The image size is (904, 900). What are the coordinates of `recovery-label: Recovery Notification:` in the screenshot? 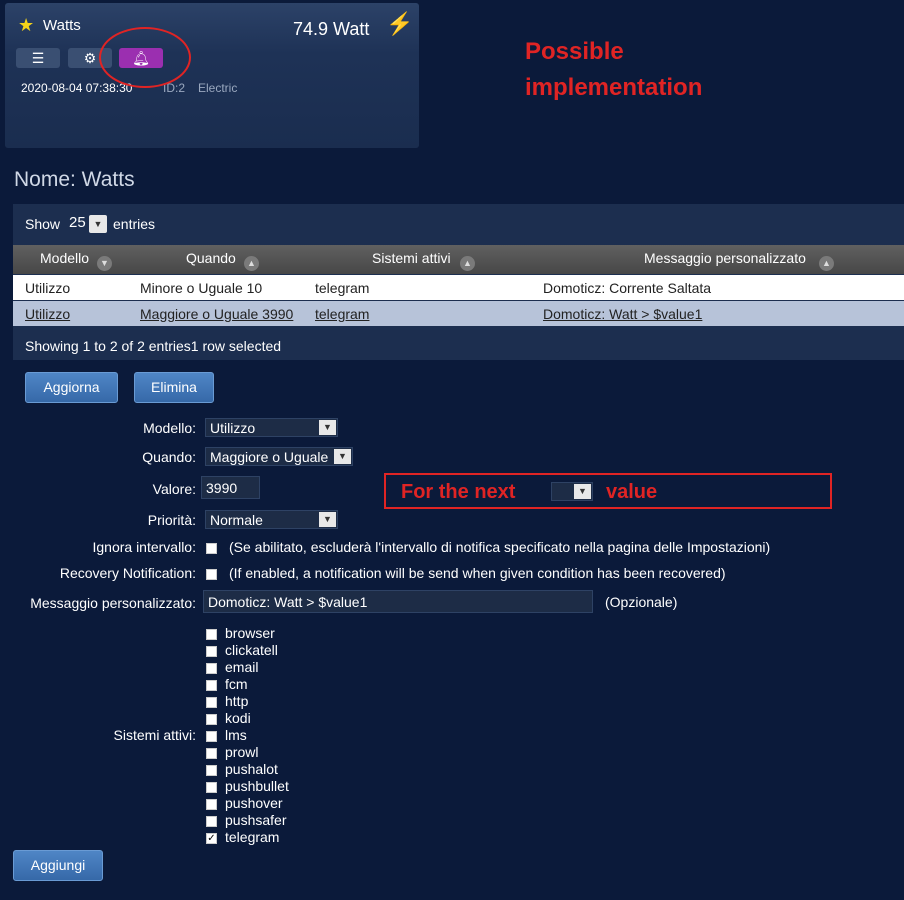 It's located at (127, 573).